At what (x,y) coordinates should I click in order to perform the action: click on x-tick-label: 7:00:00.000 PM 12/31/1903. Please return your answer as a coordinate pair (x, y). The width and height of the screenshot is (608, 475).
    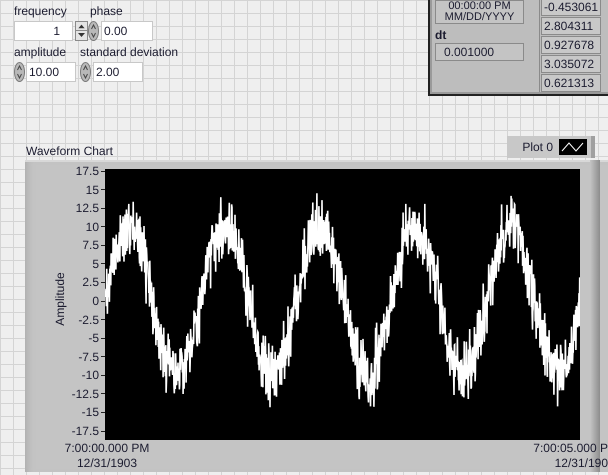
    Looking at the image, I should click on (107, 456).